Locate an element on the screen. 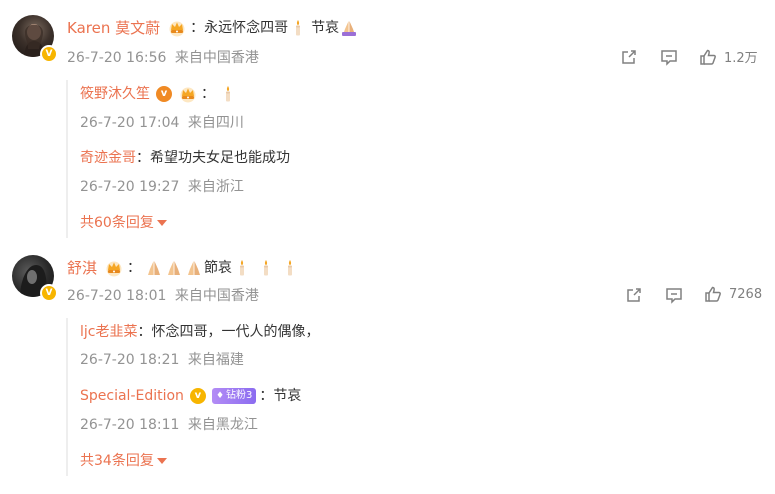 The height and width of the screenshot is (494, 775). reply-time: 26-7-20 19:27 is located at coordinates (130, 187).